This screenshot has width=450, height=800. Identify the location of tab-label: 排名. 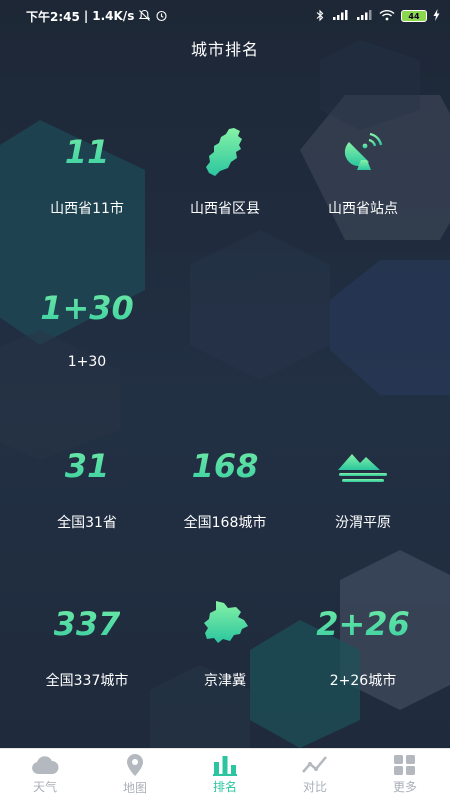
(224, 787).